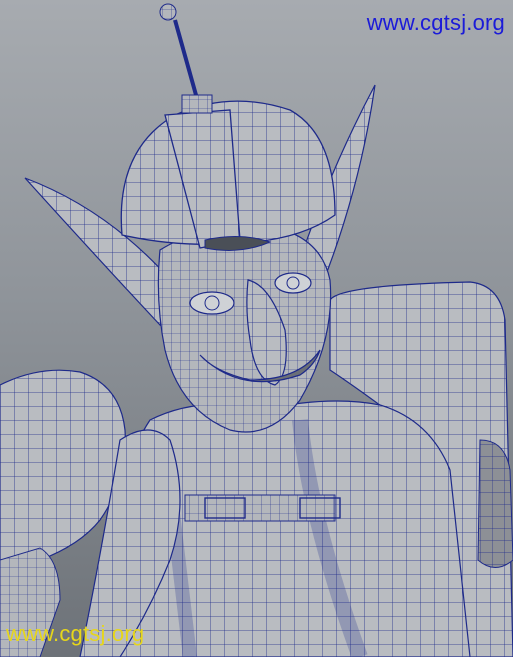 Image resolution: width=513 pixels, height=657 pixels. Describe the element at coordinates (435, 22) in the screenshot. I see `watermark-top: www.cgtsj.org` at that location.